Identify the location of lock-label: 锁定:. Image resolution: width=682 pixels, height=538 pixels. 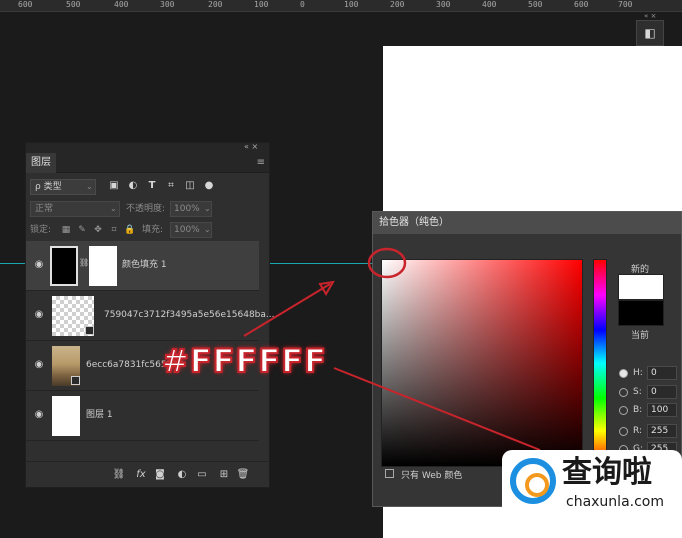
(41, 230).